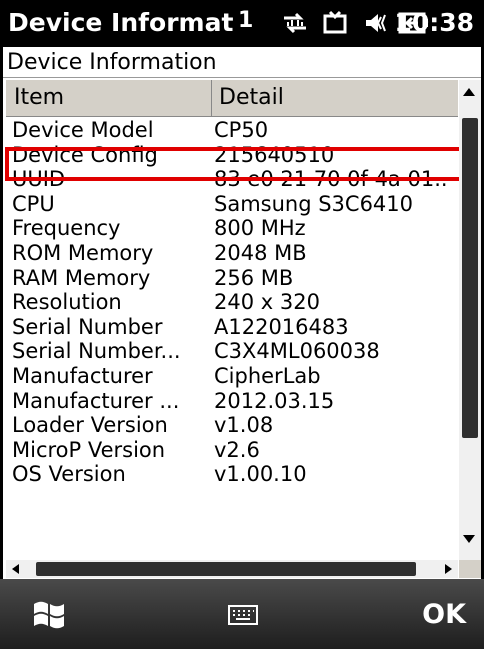  What do you see at coordinates (470, 278) in the screenshot?
I see `vertical-scroll-thumb` at bounding box center [470, 278].